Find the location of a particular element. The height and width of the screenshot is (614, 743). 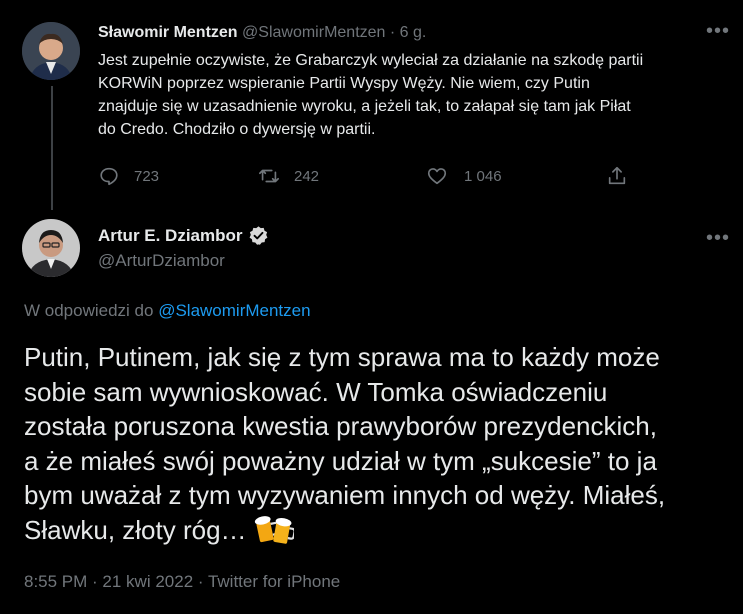

main-tweet-name-row: Artur E. Dziambor is located at coordinates (183, 235).